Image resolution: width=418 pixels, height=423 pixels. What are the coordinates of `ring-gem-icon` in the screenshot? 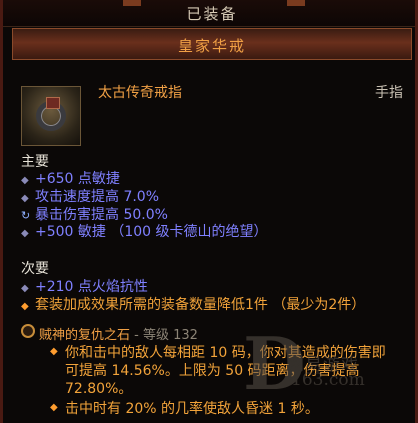 It's located at (53, 103).